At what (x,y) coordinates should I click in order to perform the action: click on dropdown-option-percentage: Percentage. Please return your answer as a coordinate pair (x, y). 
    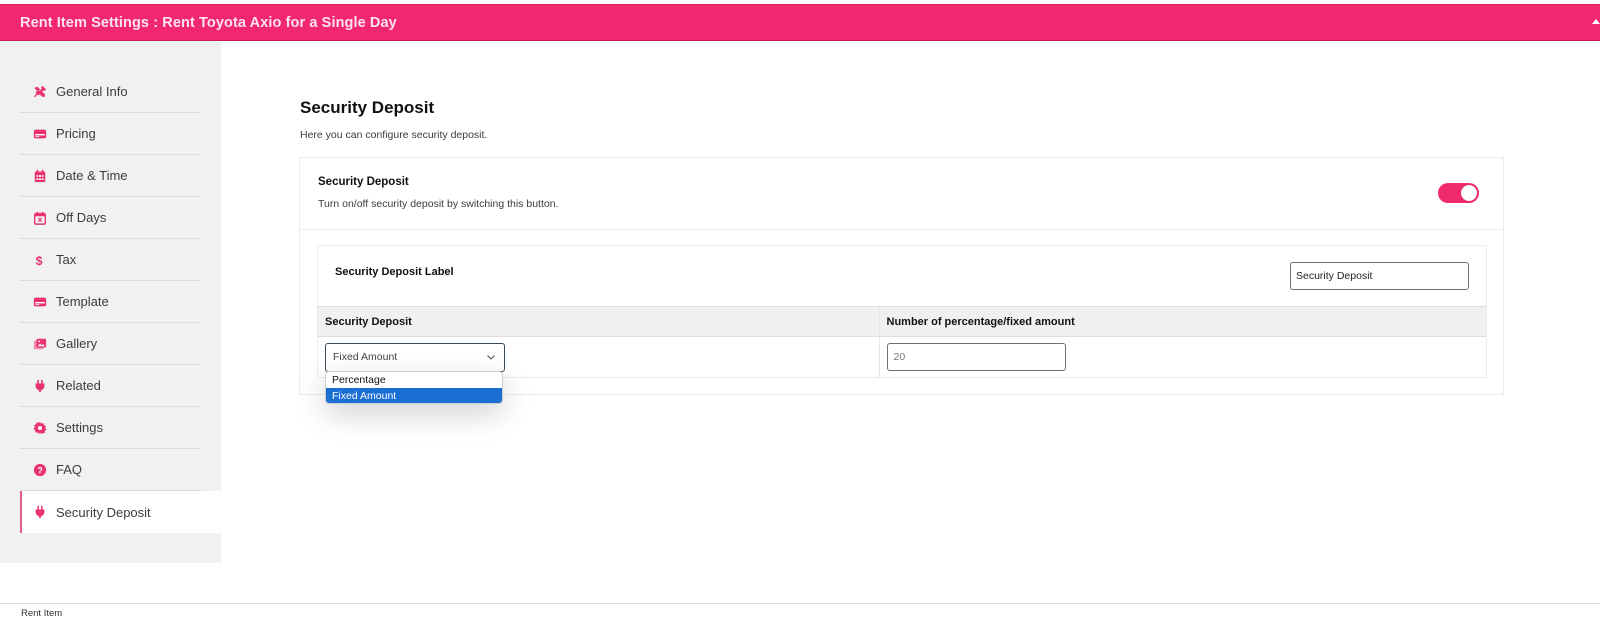
    Looking at the image, I should click on (414, 380).